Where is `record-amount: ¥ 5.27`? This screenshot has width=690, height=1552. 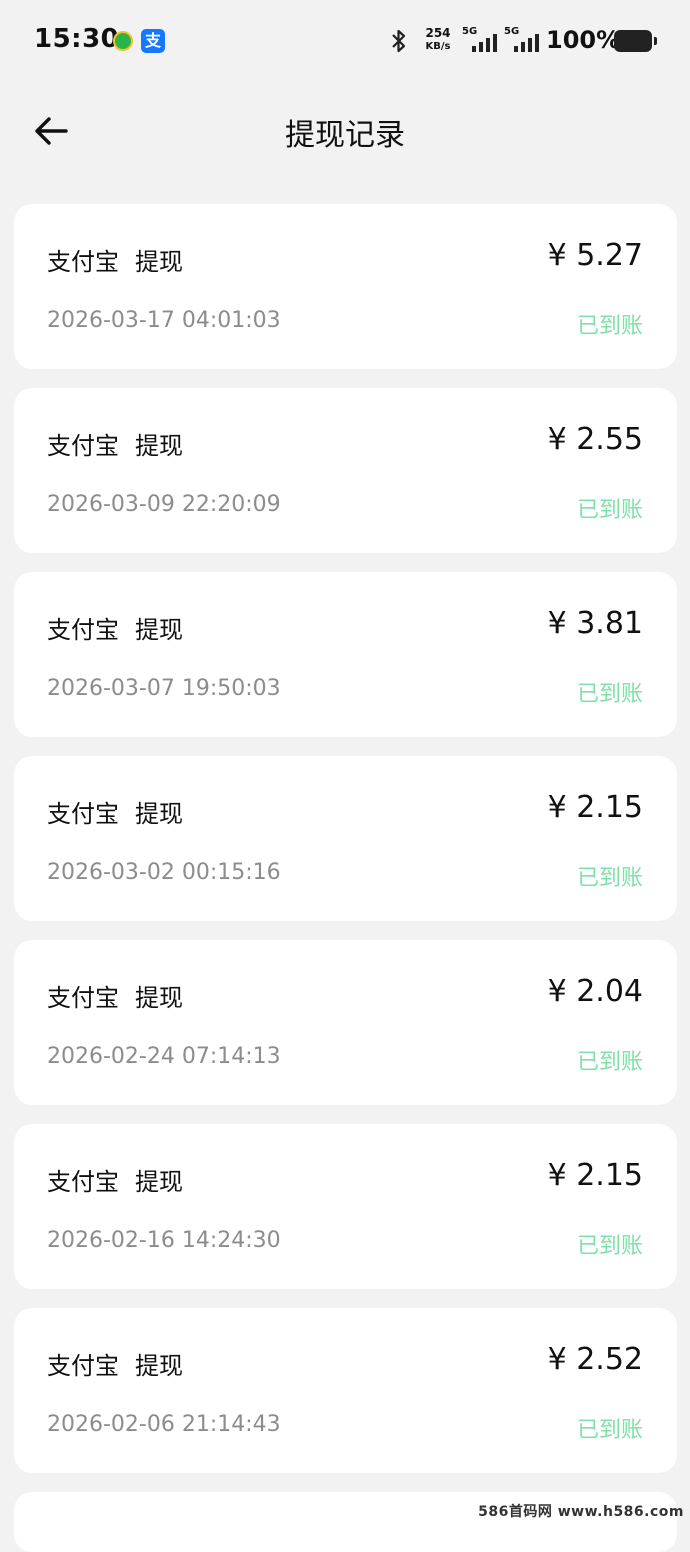 record-amount: ¥ 5.27 is located at coordinates (595, 255).